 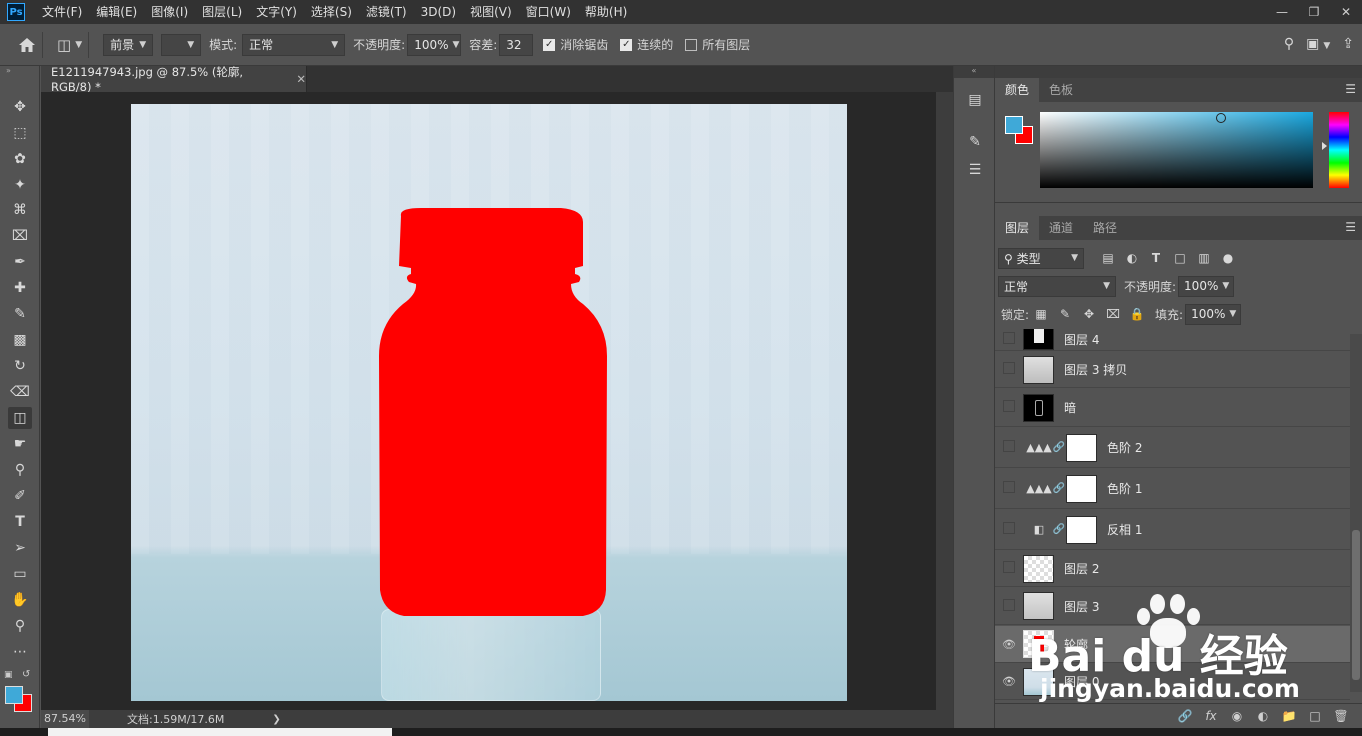 I want to click on mode-select: 正常 ▼, so click(x=294, y=44).